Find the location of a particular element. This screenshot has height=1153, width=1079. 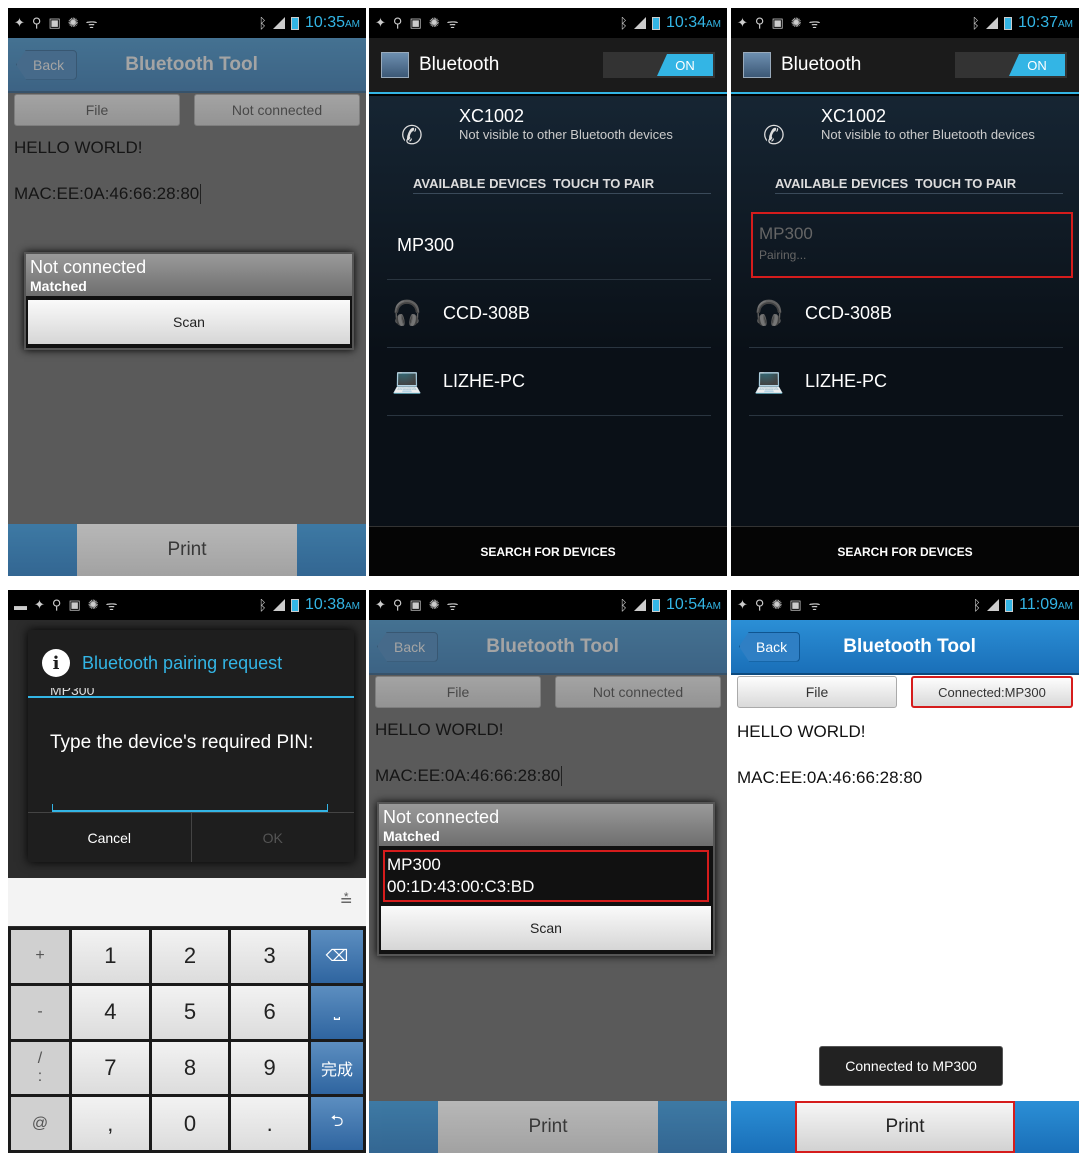

key-1: 1 is located at coordinates (110, 956).